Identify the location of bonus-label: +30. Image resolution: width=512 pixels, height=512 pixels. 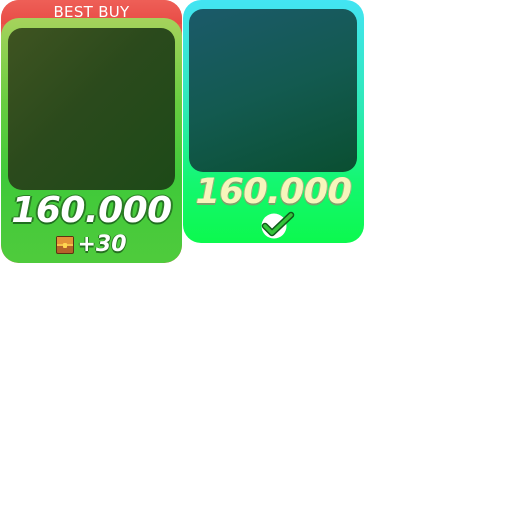
(102, 244).